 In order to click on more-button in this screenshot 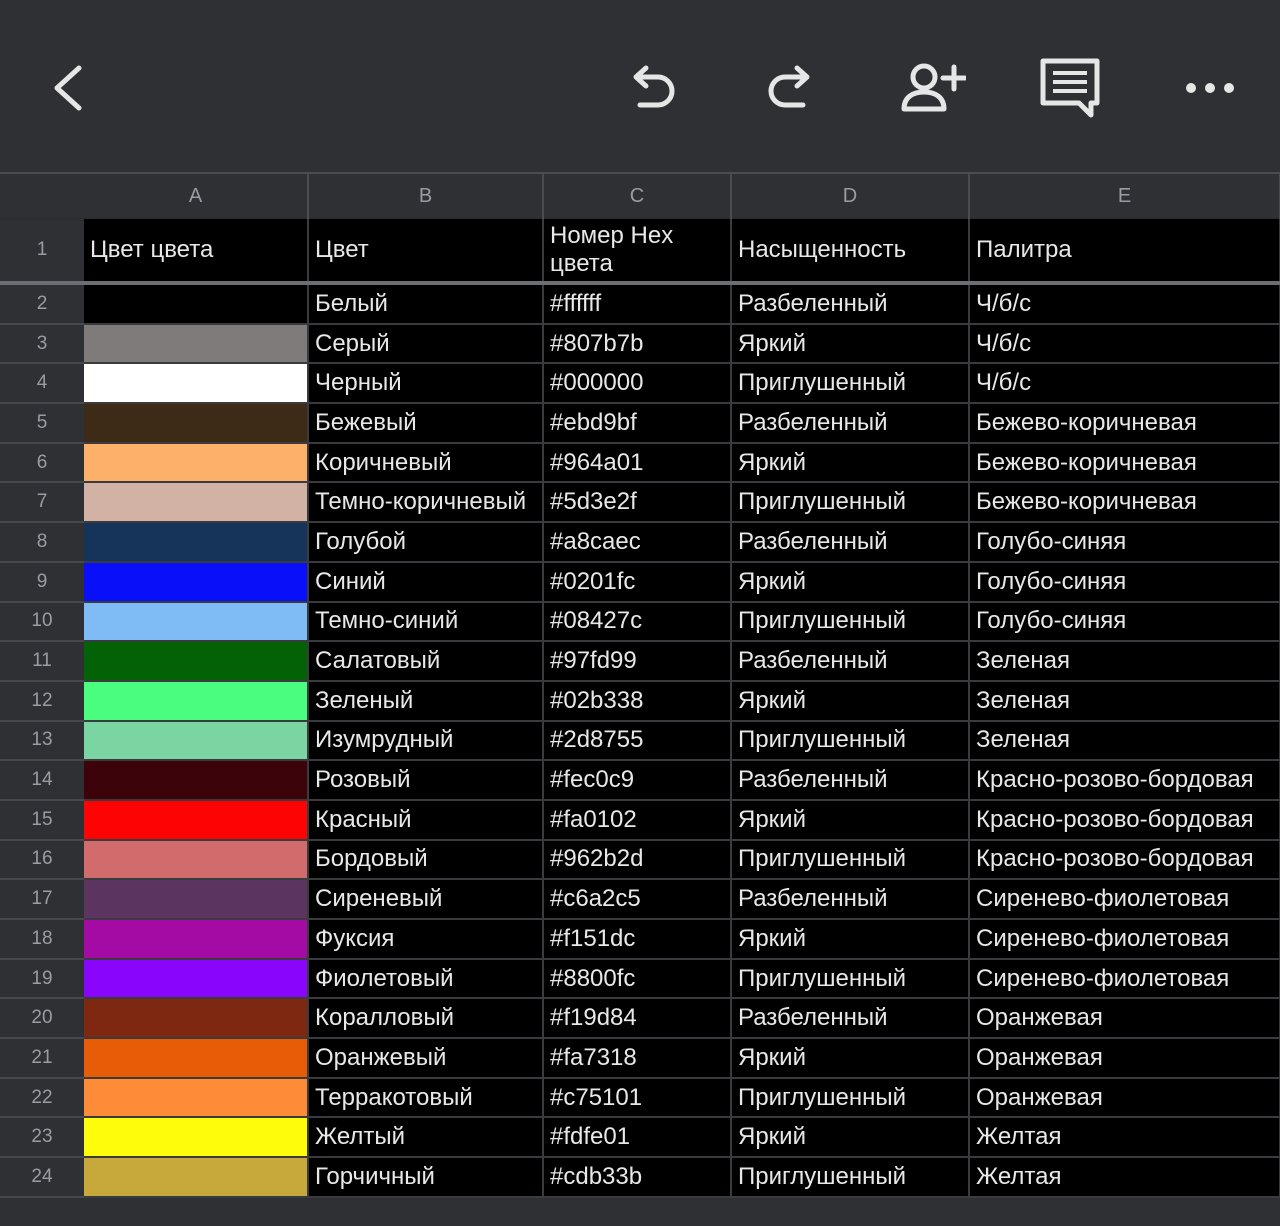, I will do `click(1210, 88)`.